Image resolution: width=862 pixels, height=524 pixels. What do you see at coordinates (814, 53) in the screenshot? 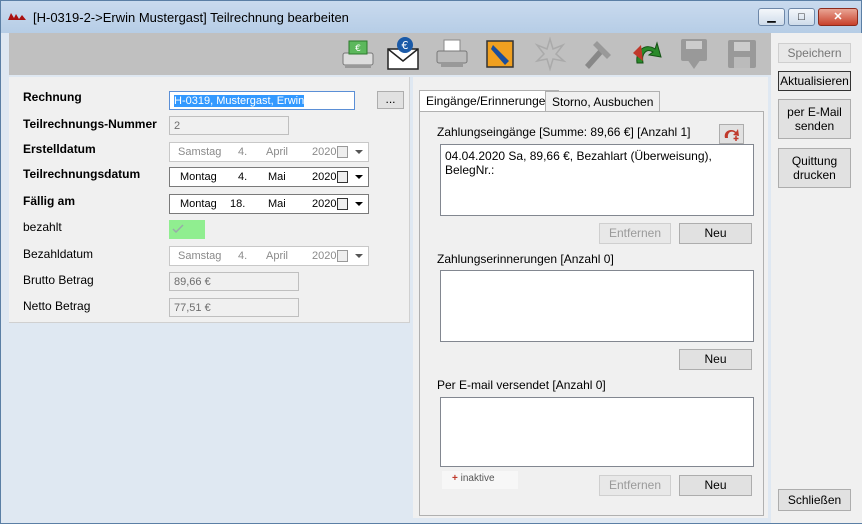
I see `save-button: Speichern` at bounding box center [814, 53].